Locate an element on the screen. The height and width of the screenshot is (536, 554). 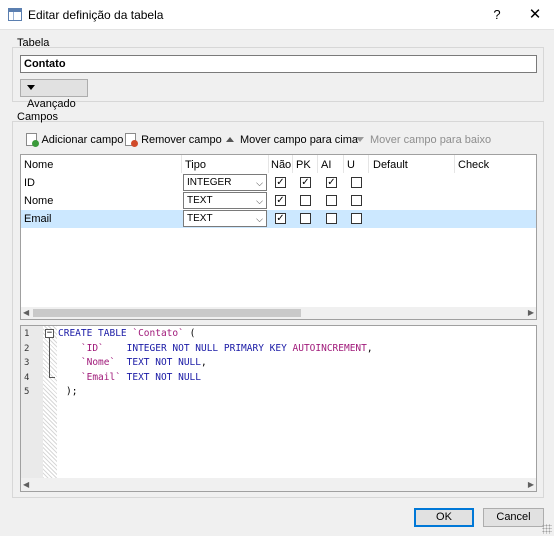
move-down-button: Mover campo para baixo is located at coordinates (423, 140).